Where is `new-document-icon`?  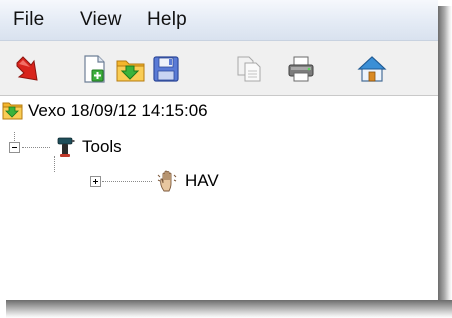
new-document-icon is located at coordinates (94, 69).